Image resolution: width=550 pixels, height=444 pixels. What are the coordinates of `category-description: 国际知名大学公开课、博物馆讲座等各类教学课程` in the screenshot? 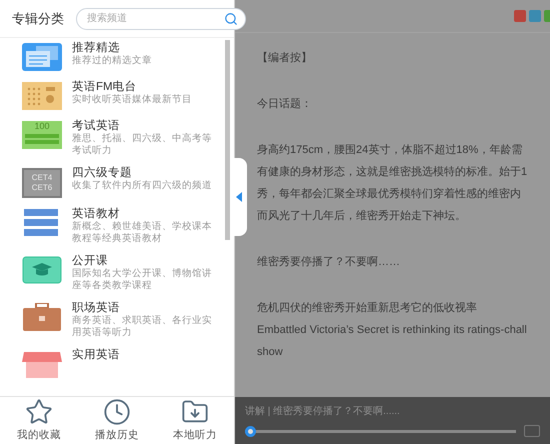 It's located at (142, 280).